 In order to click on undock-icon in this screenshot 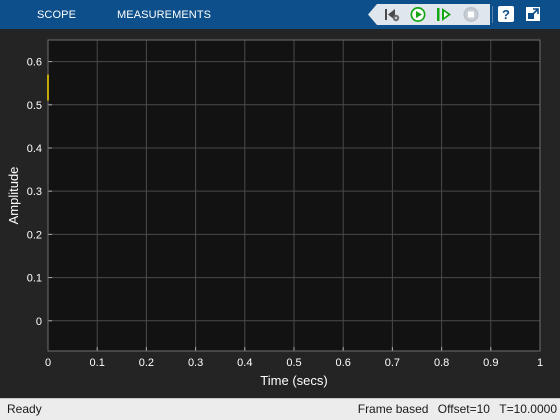, I will do `click(533, 14)`.